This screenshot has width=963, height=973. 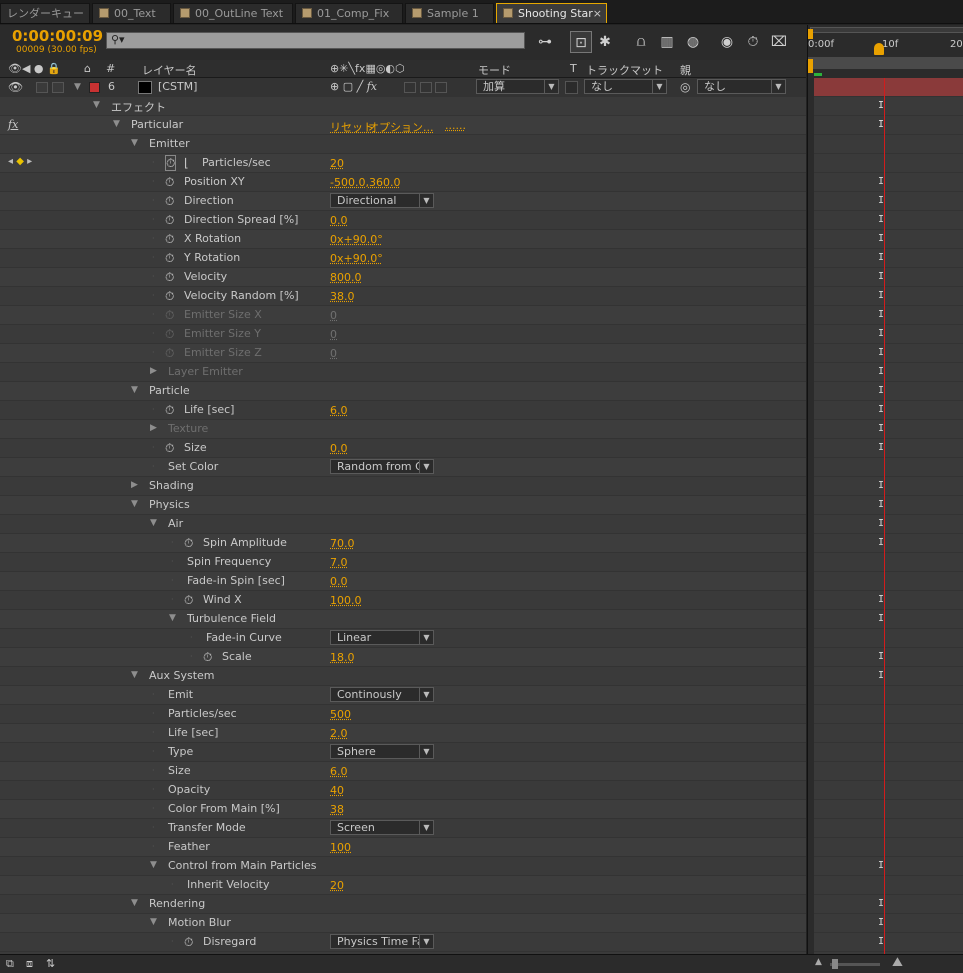 I want to click on property-row: · Opacity 40, so click(x=403, y=790).